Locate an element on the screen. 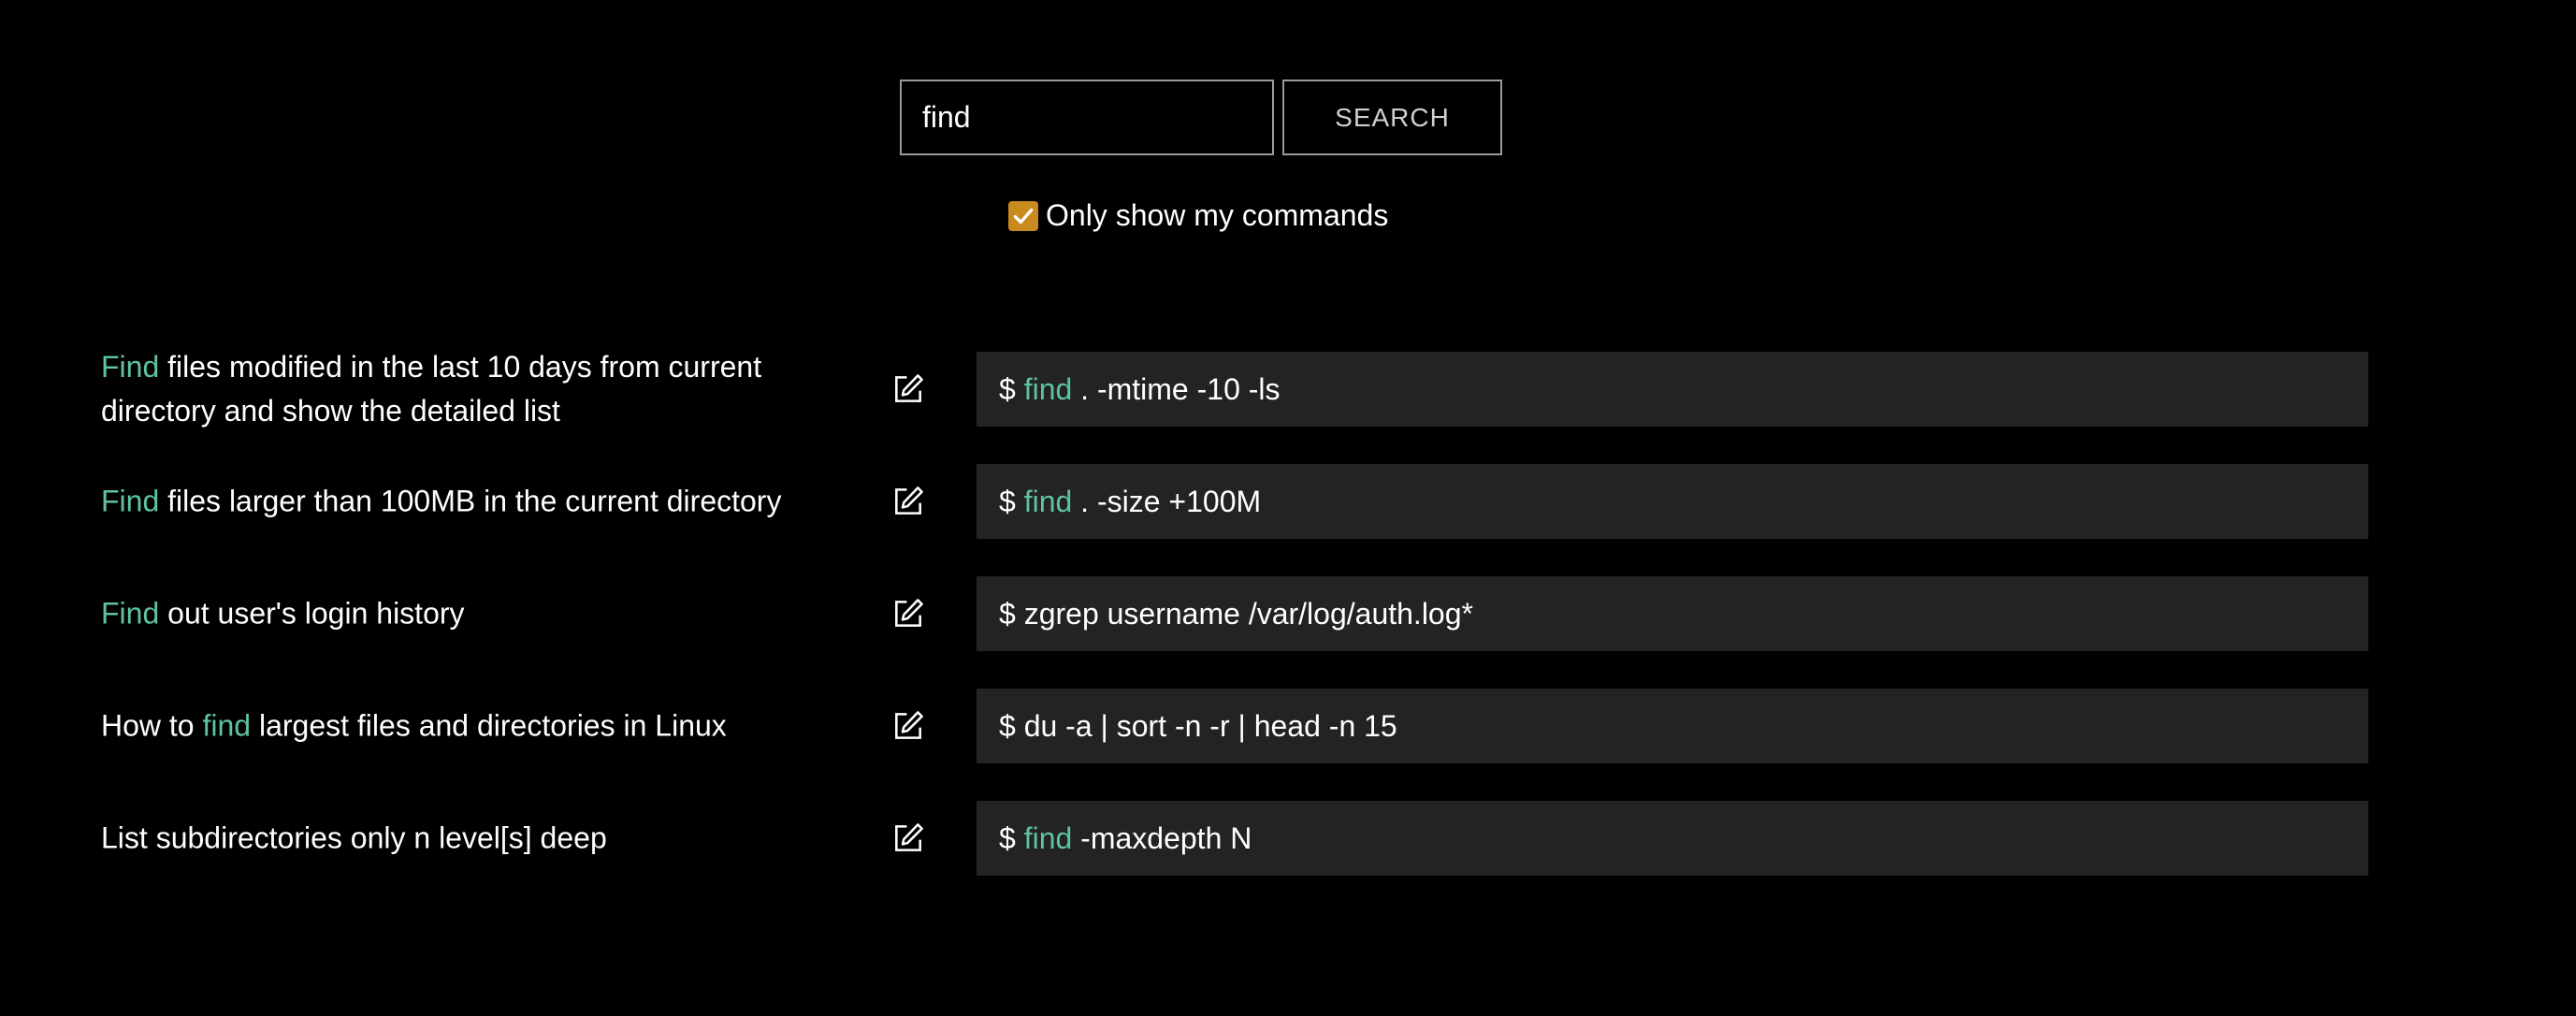 The width and height of the screenshot is (2576, 1016). check-icon is located at coordinates (1023, 216).